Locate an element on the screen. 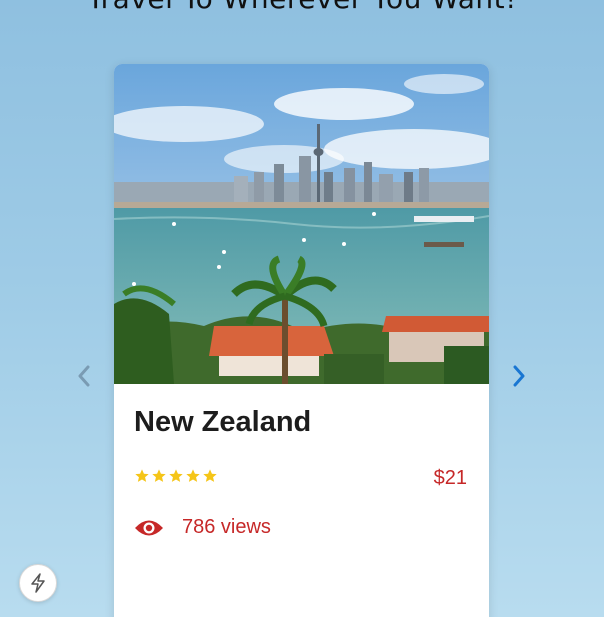 Image resolution: width=604 pixels, height=617 pixels. chevron-left-icon is located at coordinates (84, 376).